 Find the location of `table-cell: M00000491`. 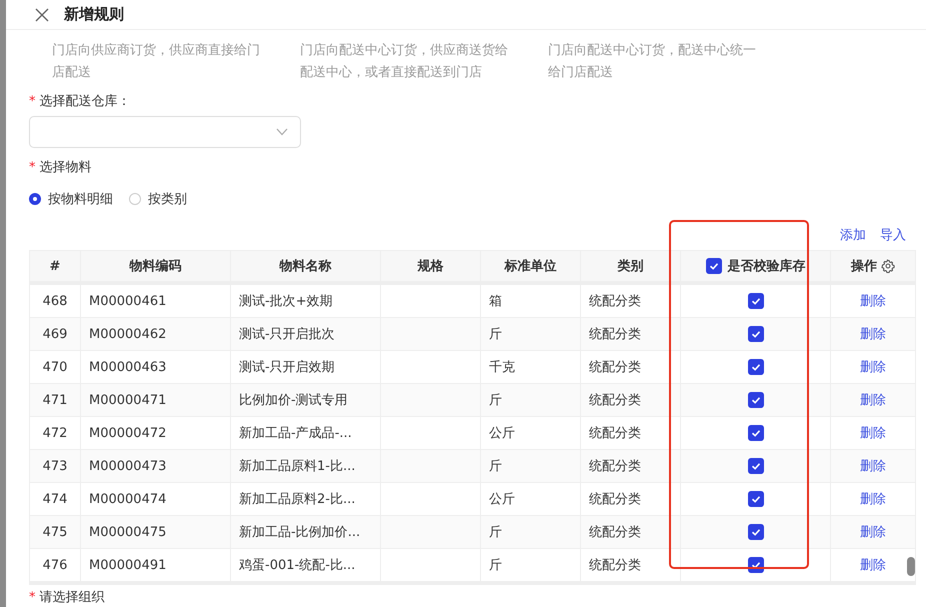

table-cell: M00000491 is located at coordinates (127, 565).